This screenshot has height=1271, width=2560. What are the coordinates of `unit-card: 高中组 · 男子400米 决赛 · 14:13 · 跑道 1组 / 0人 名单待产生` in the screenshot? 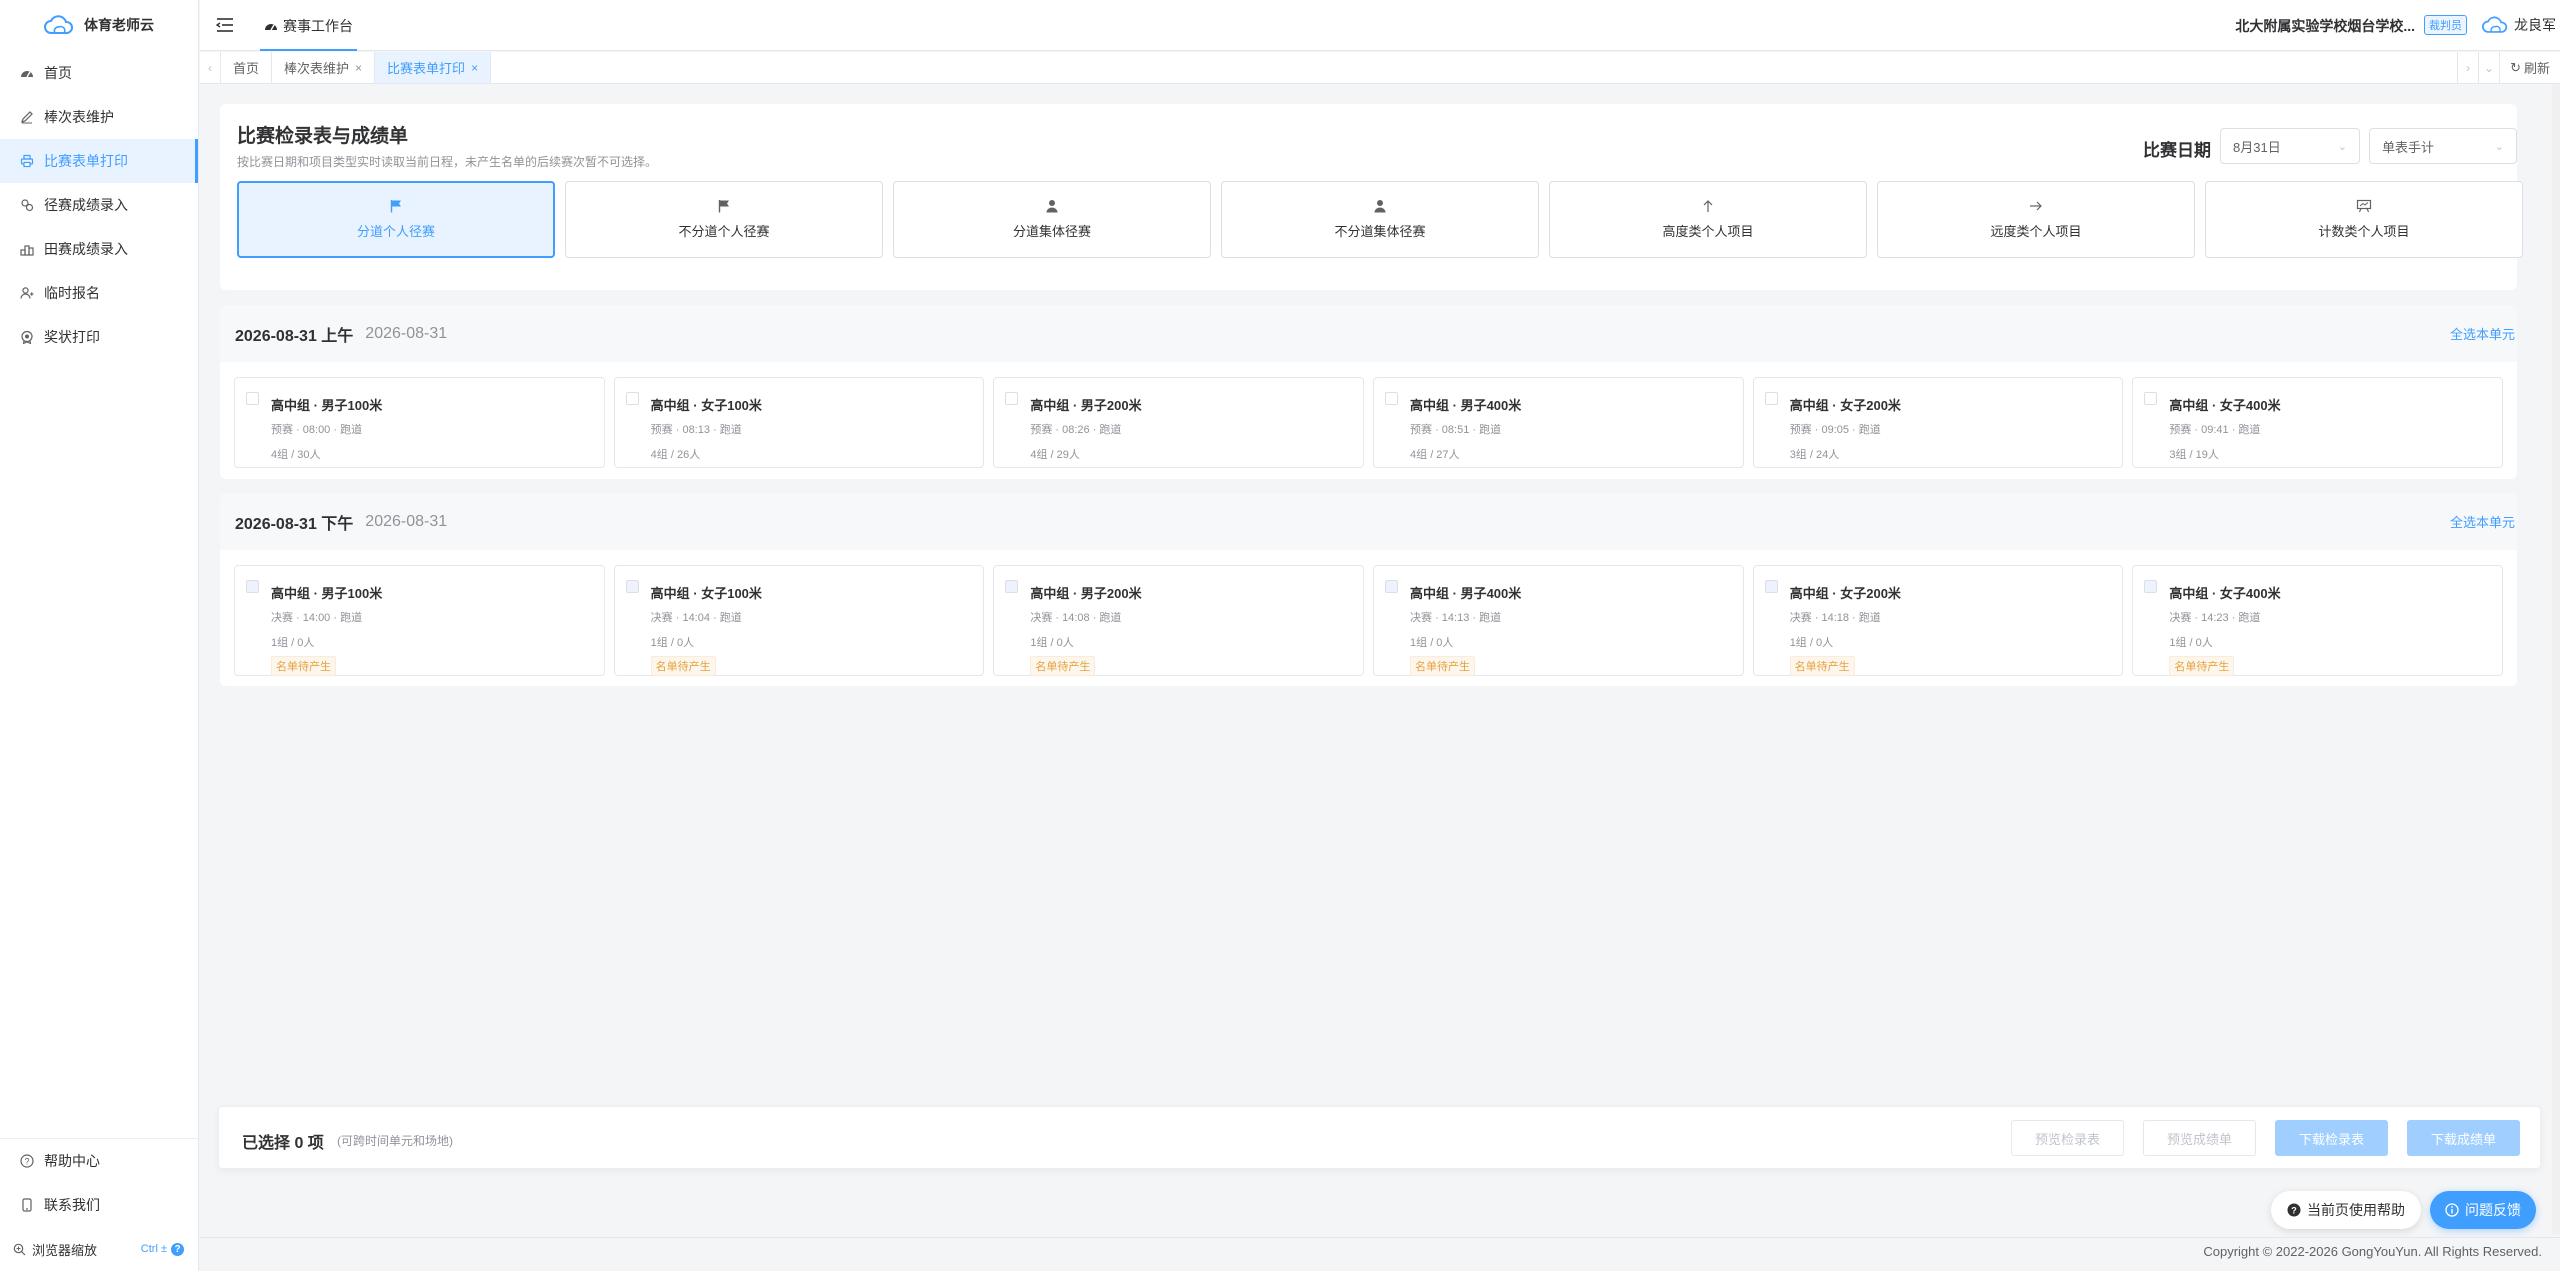 It's located at (1558, 620).